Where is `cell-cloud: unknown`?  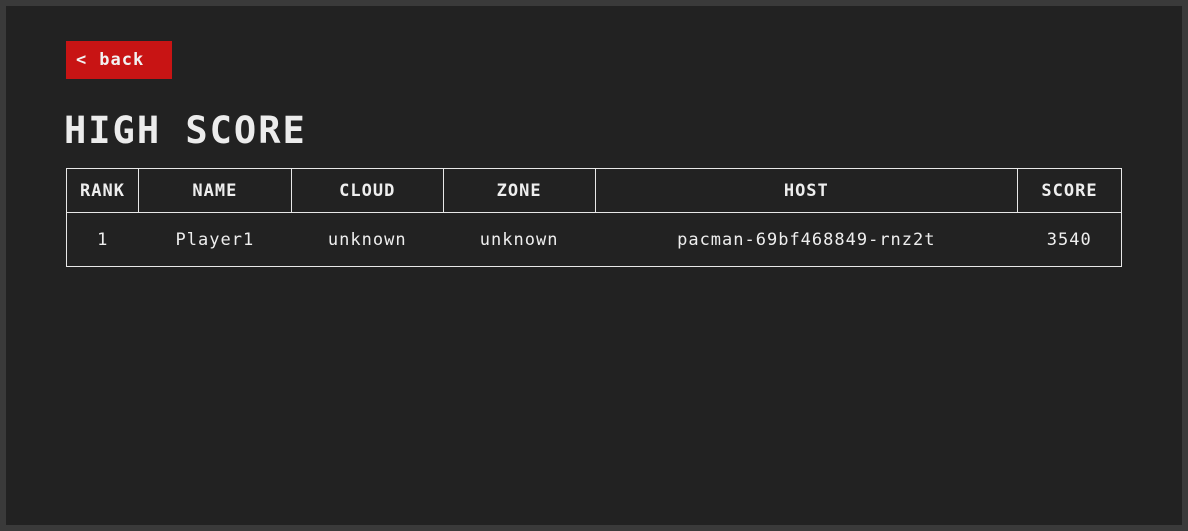 cell-cloud: unknown is located at coordinates (367, 239).